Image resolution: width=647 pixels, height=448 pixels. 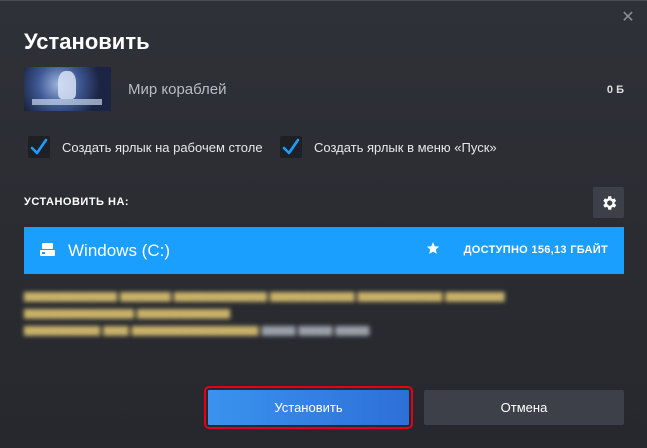 What do you see at coordinates (324, 89) in the screenshot?
I see `game-row: Мир кораблей 0 Б` at bounding box center [324, 89].